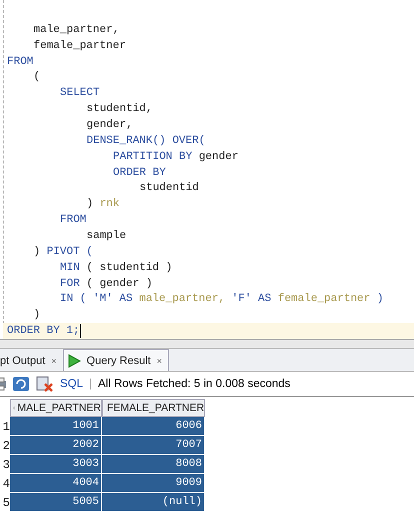  Describe the element at coordinates (59, 408) in the screenshot. I see `column-title: MALE_PARTNER` at that location.